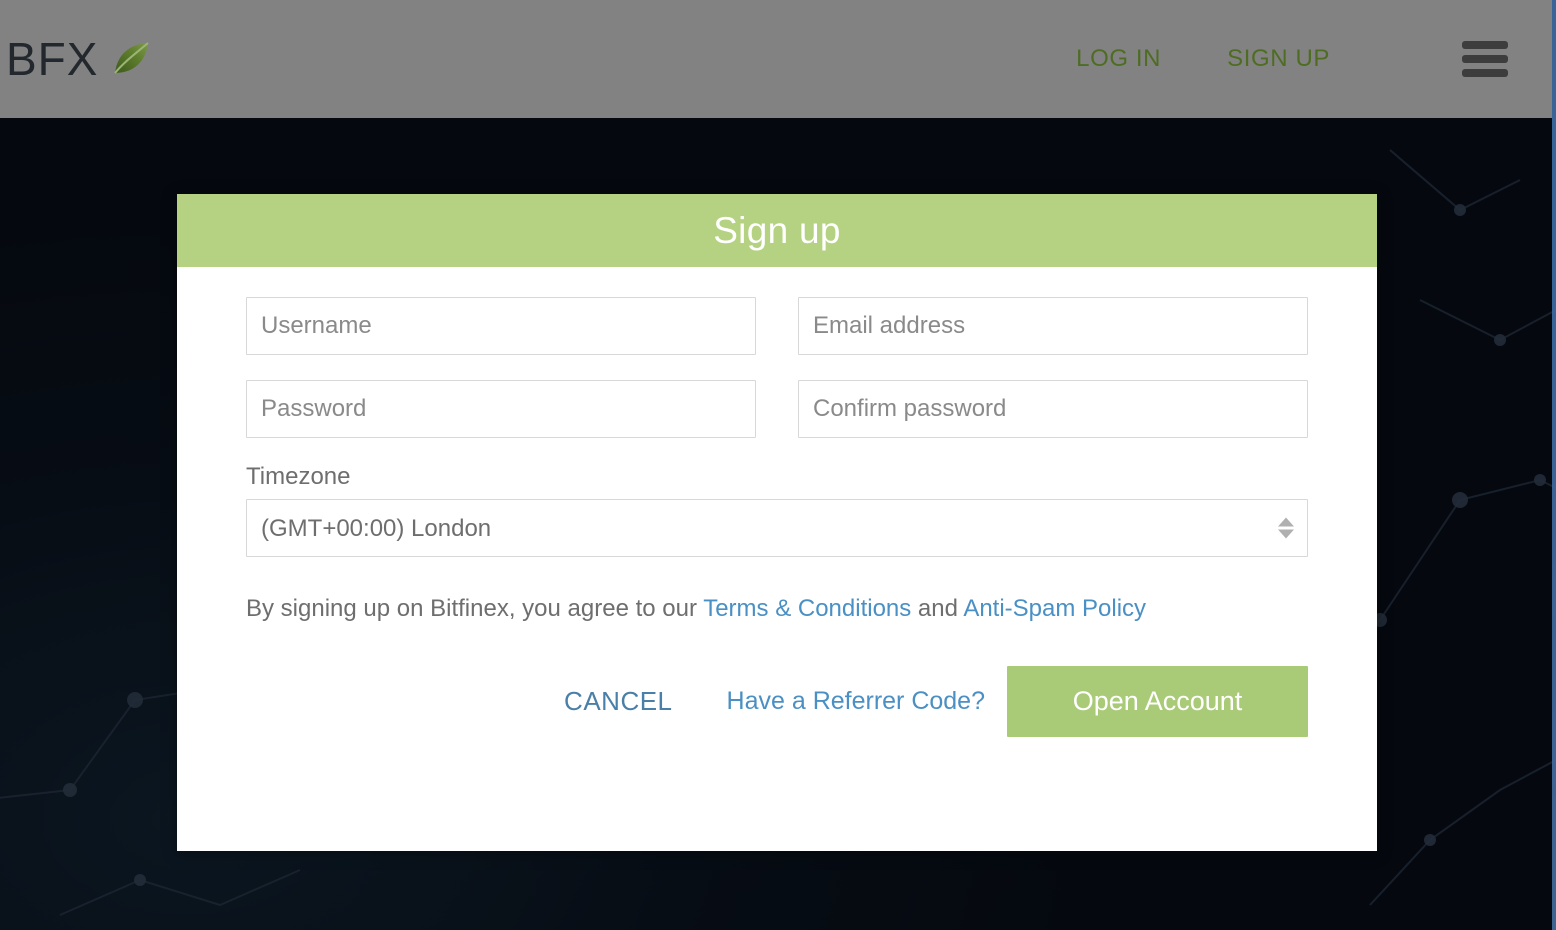 This screenshot has height=930, width=1556. Describe the element at coordinates (777, 326) in the screenshot. I see `form-row-credentials` at that location.